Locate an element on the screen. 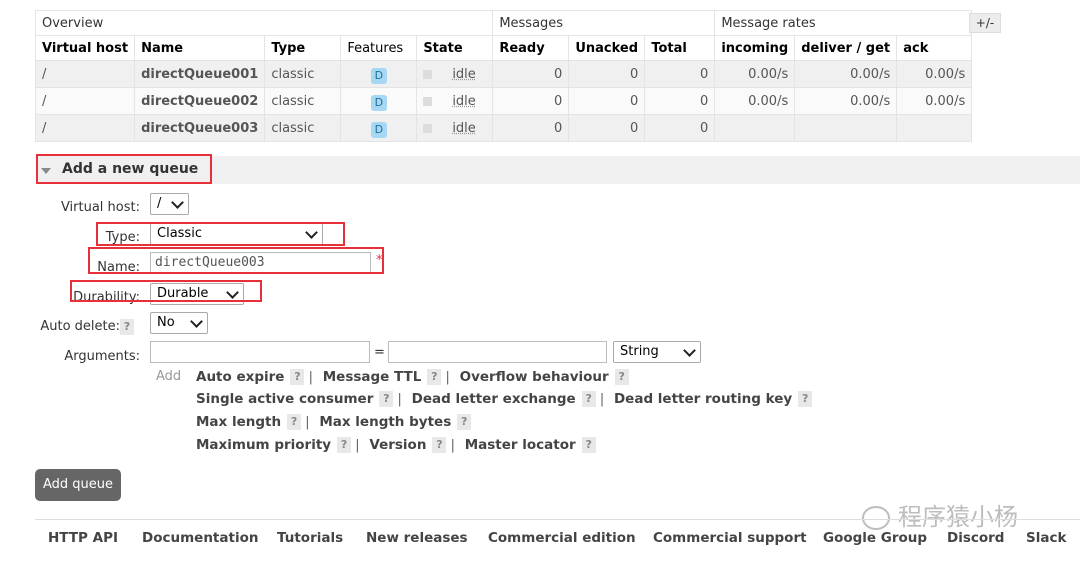 The height and width of the screenshot is (563, 1080). collapse-arrow-icon is located at coordinates (46, 171).